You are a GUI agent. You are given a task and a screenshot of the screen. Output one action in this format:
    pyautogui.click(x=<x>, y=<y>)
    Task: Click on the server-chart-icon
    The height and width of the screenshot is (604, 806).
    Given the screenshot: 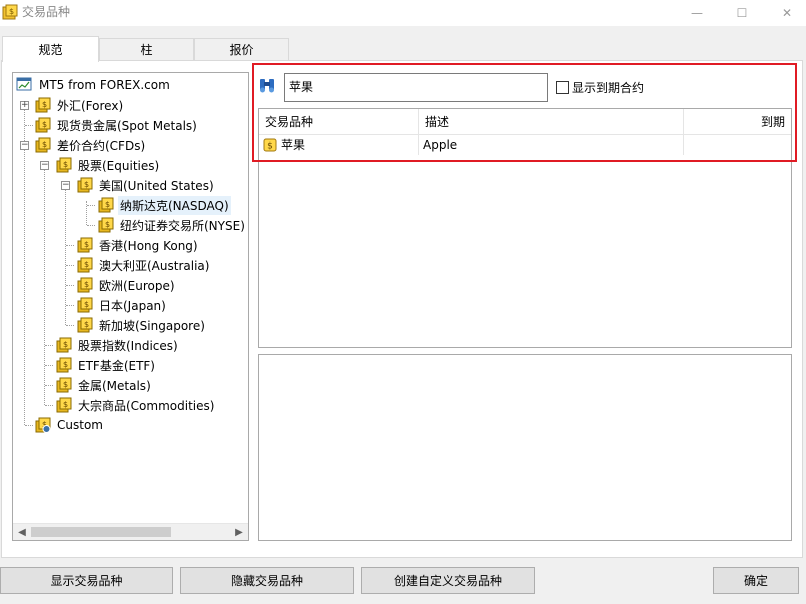 What is the action you would take?
    pyautogui.click(x=24, y=84)
    